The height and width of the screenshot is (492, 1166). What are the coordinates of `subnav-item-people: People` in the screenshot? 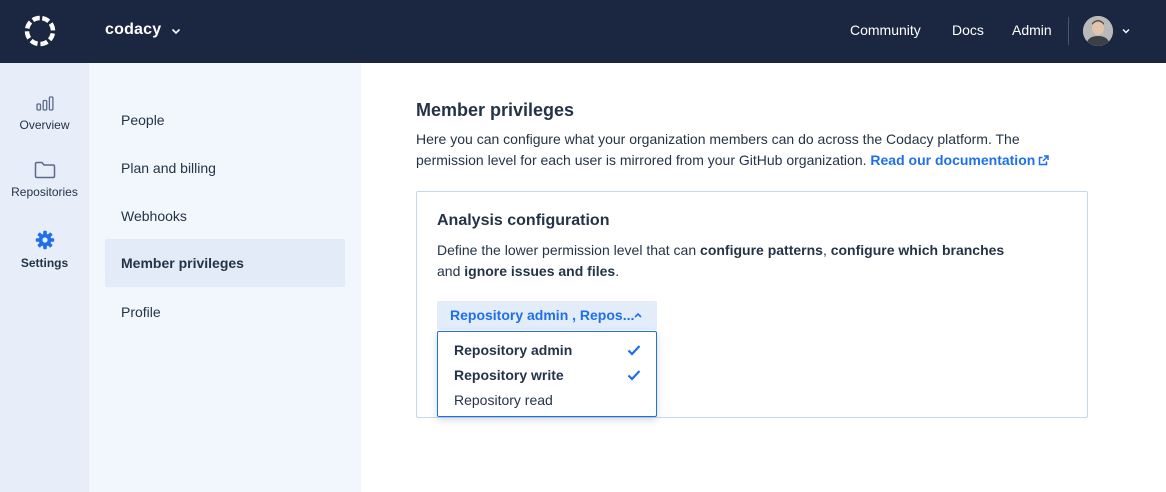 It's located at (225, 120).